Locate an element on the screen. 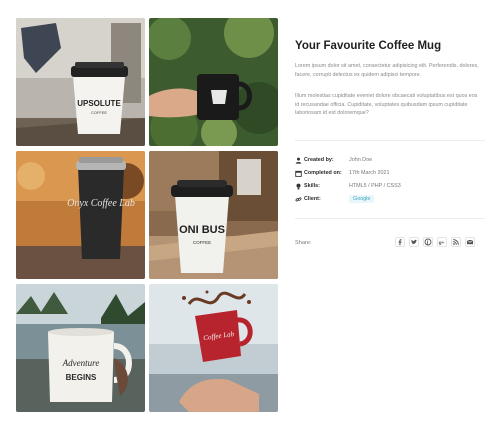 The height and width of the screenshot is (432, 500). user-icon is located at coordinates (298, 160).